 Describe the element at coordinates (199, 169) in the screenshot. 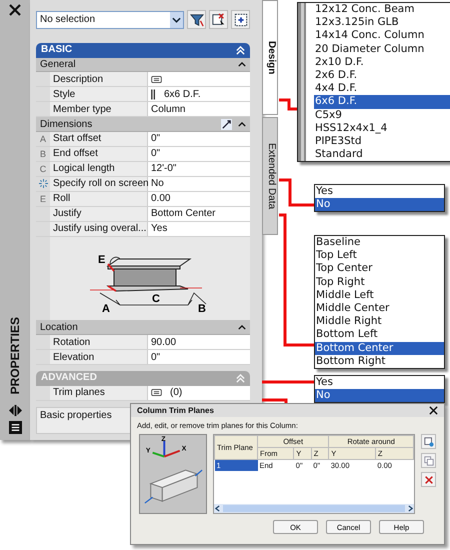

I see `property-value: 12'-0"` at that location.